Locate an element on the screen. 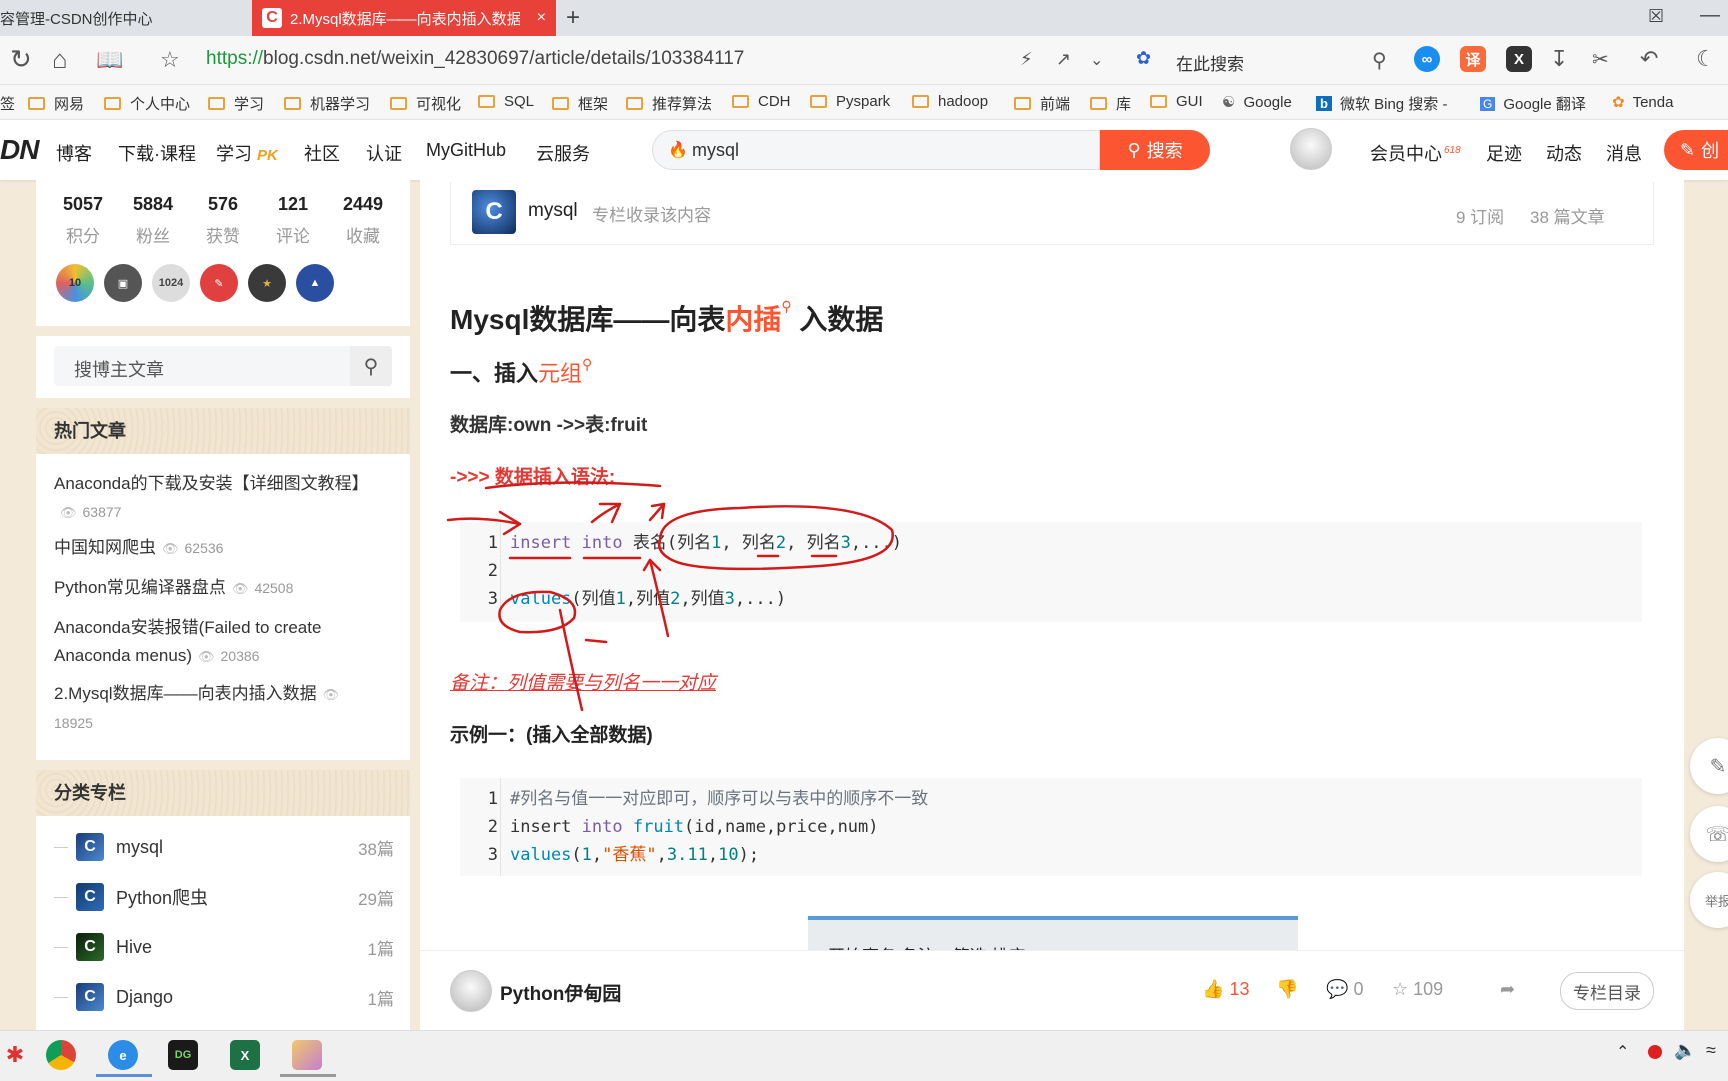 Image resolution: width=1728 pixels, height=1081 pixels. new-tab-button: + is located at coordinates (573, 18).